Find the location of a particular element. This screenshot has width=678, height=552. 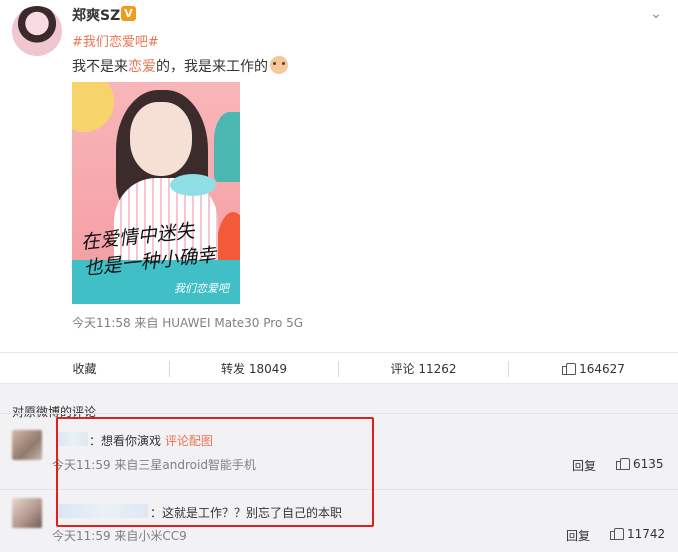

image-stamp: 我们恋爱吧 is located at coordinates (201, 288).